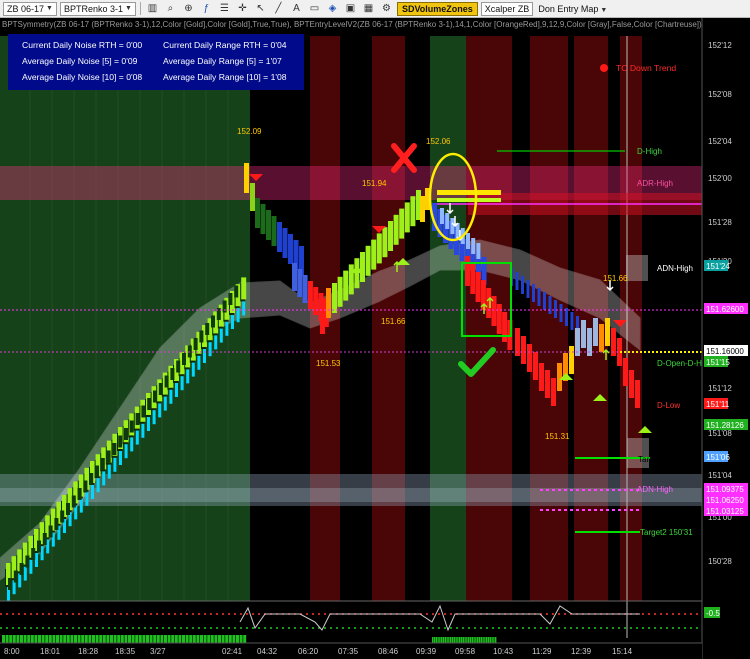 Image resolution: width=750 pixels, height=659 pixels. I want to click on time-axis-label: 07:35, so click(348, 651).